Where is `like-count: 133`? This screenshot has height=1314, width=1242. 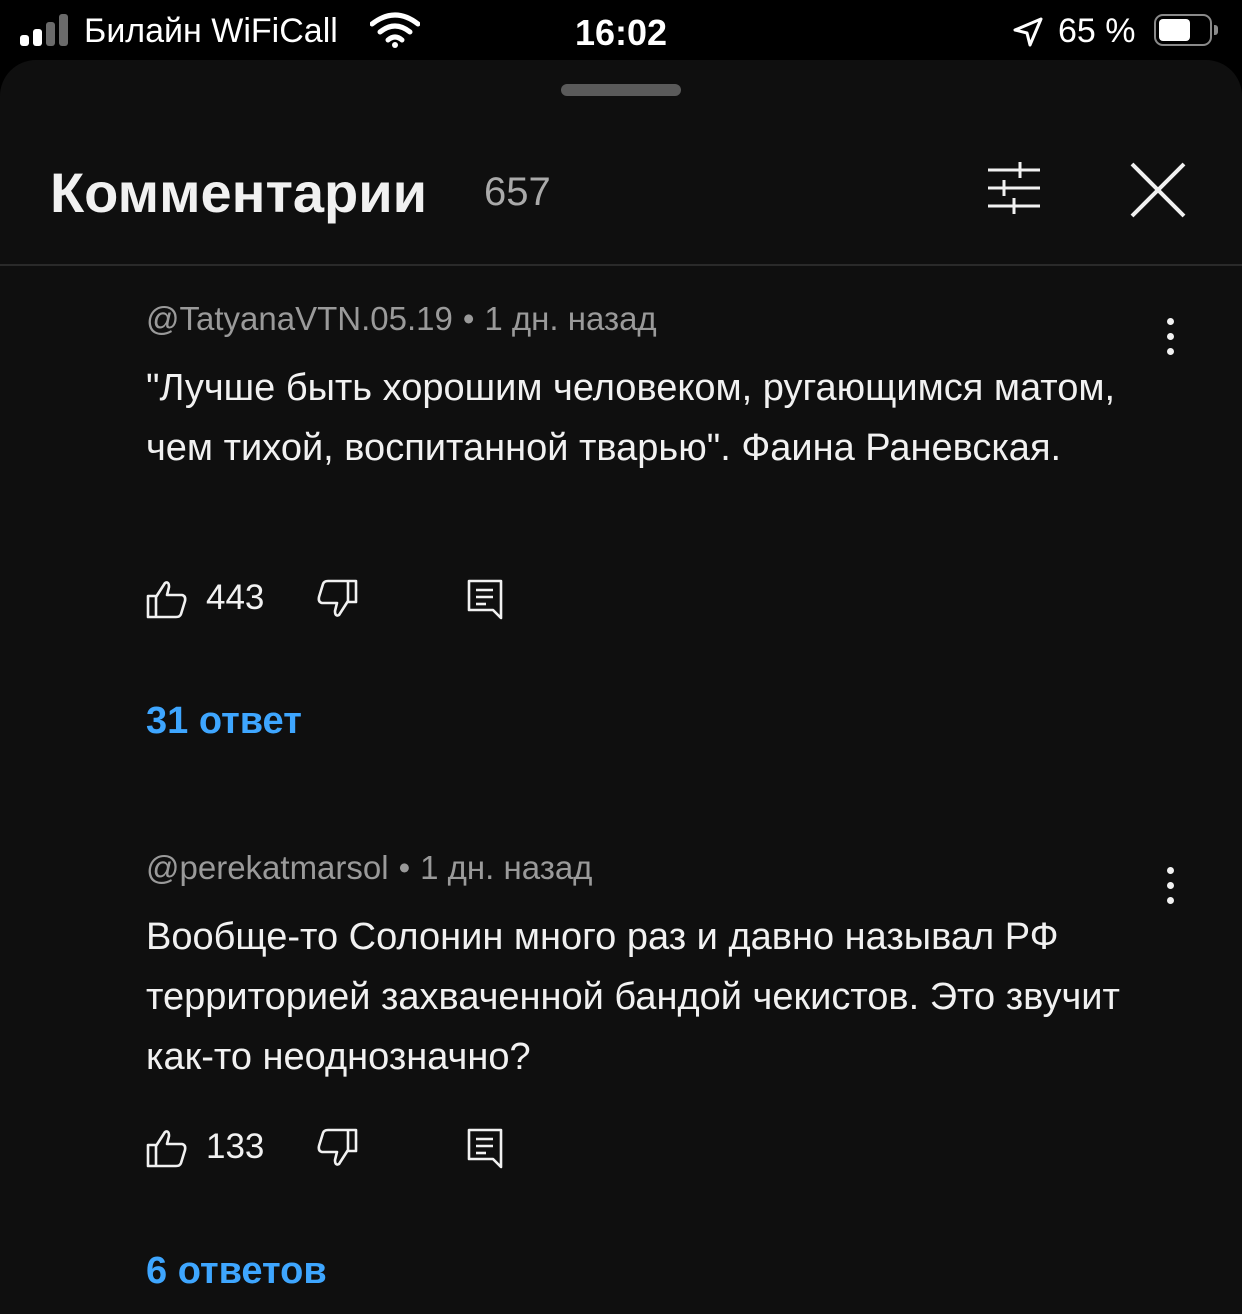 like-count: 133 is located at coordinates (235, 1146).